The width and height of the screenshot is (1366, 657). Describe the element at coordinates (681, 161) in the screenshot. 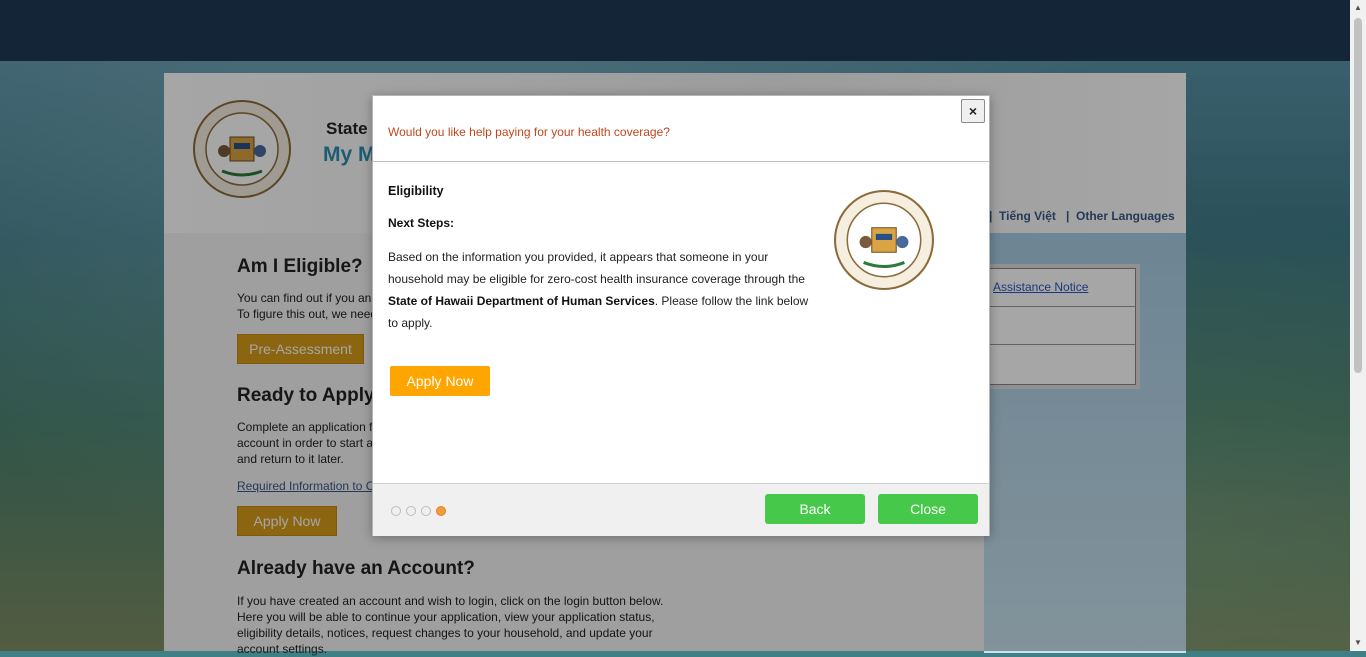

I see `modal-divider` at that location.